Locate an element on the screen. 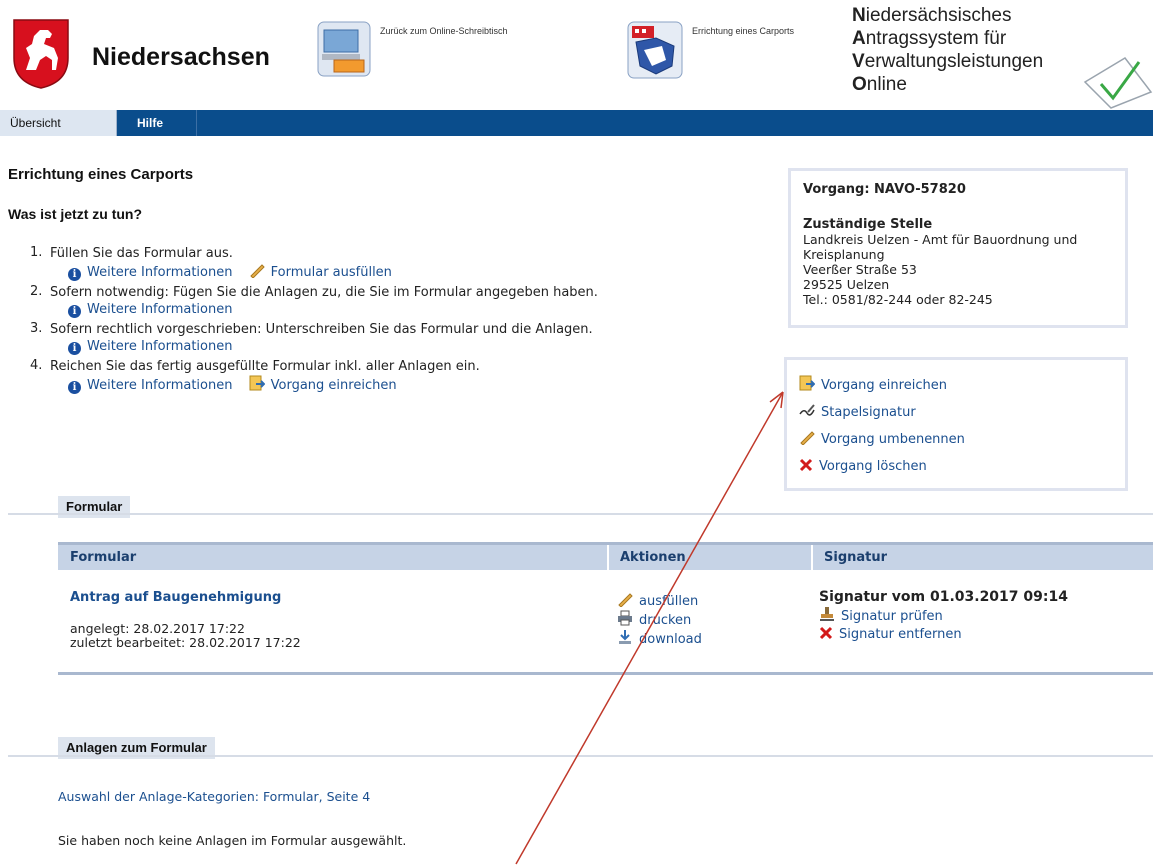 This screenshot has width=1153, height=867. brand-title: Niedersachsen is located at coordinates (181, 57).